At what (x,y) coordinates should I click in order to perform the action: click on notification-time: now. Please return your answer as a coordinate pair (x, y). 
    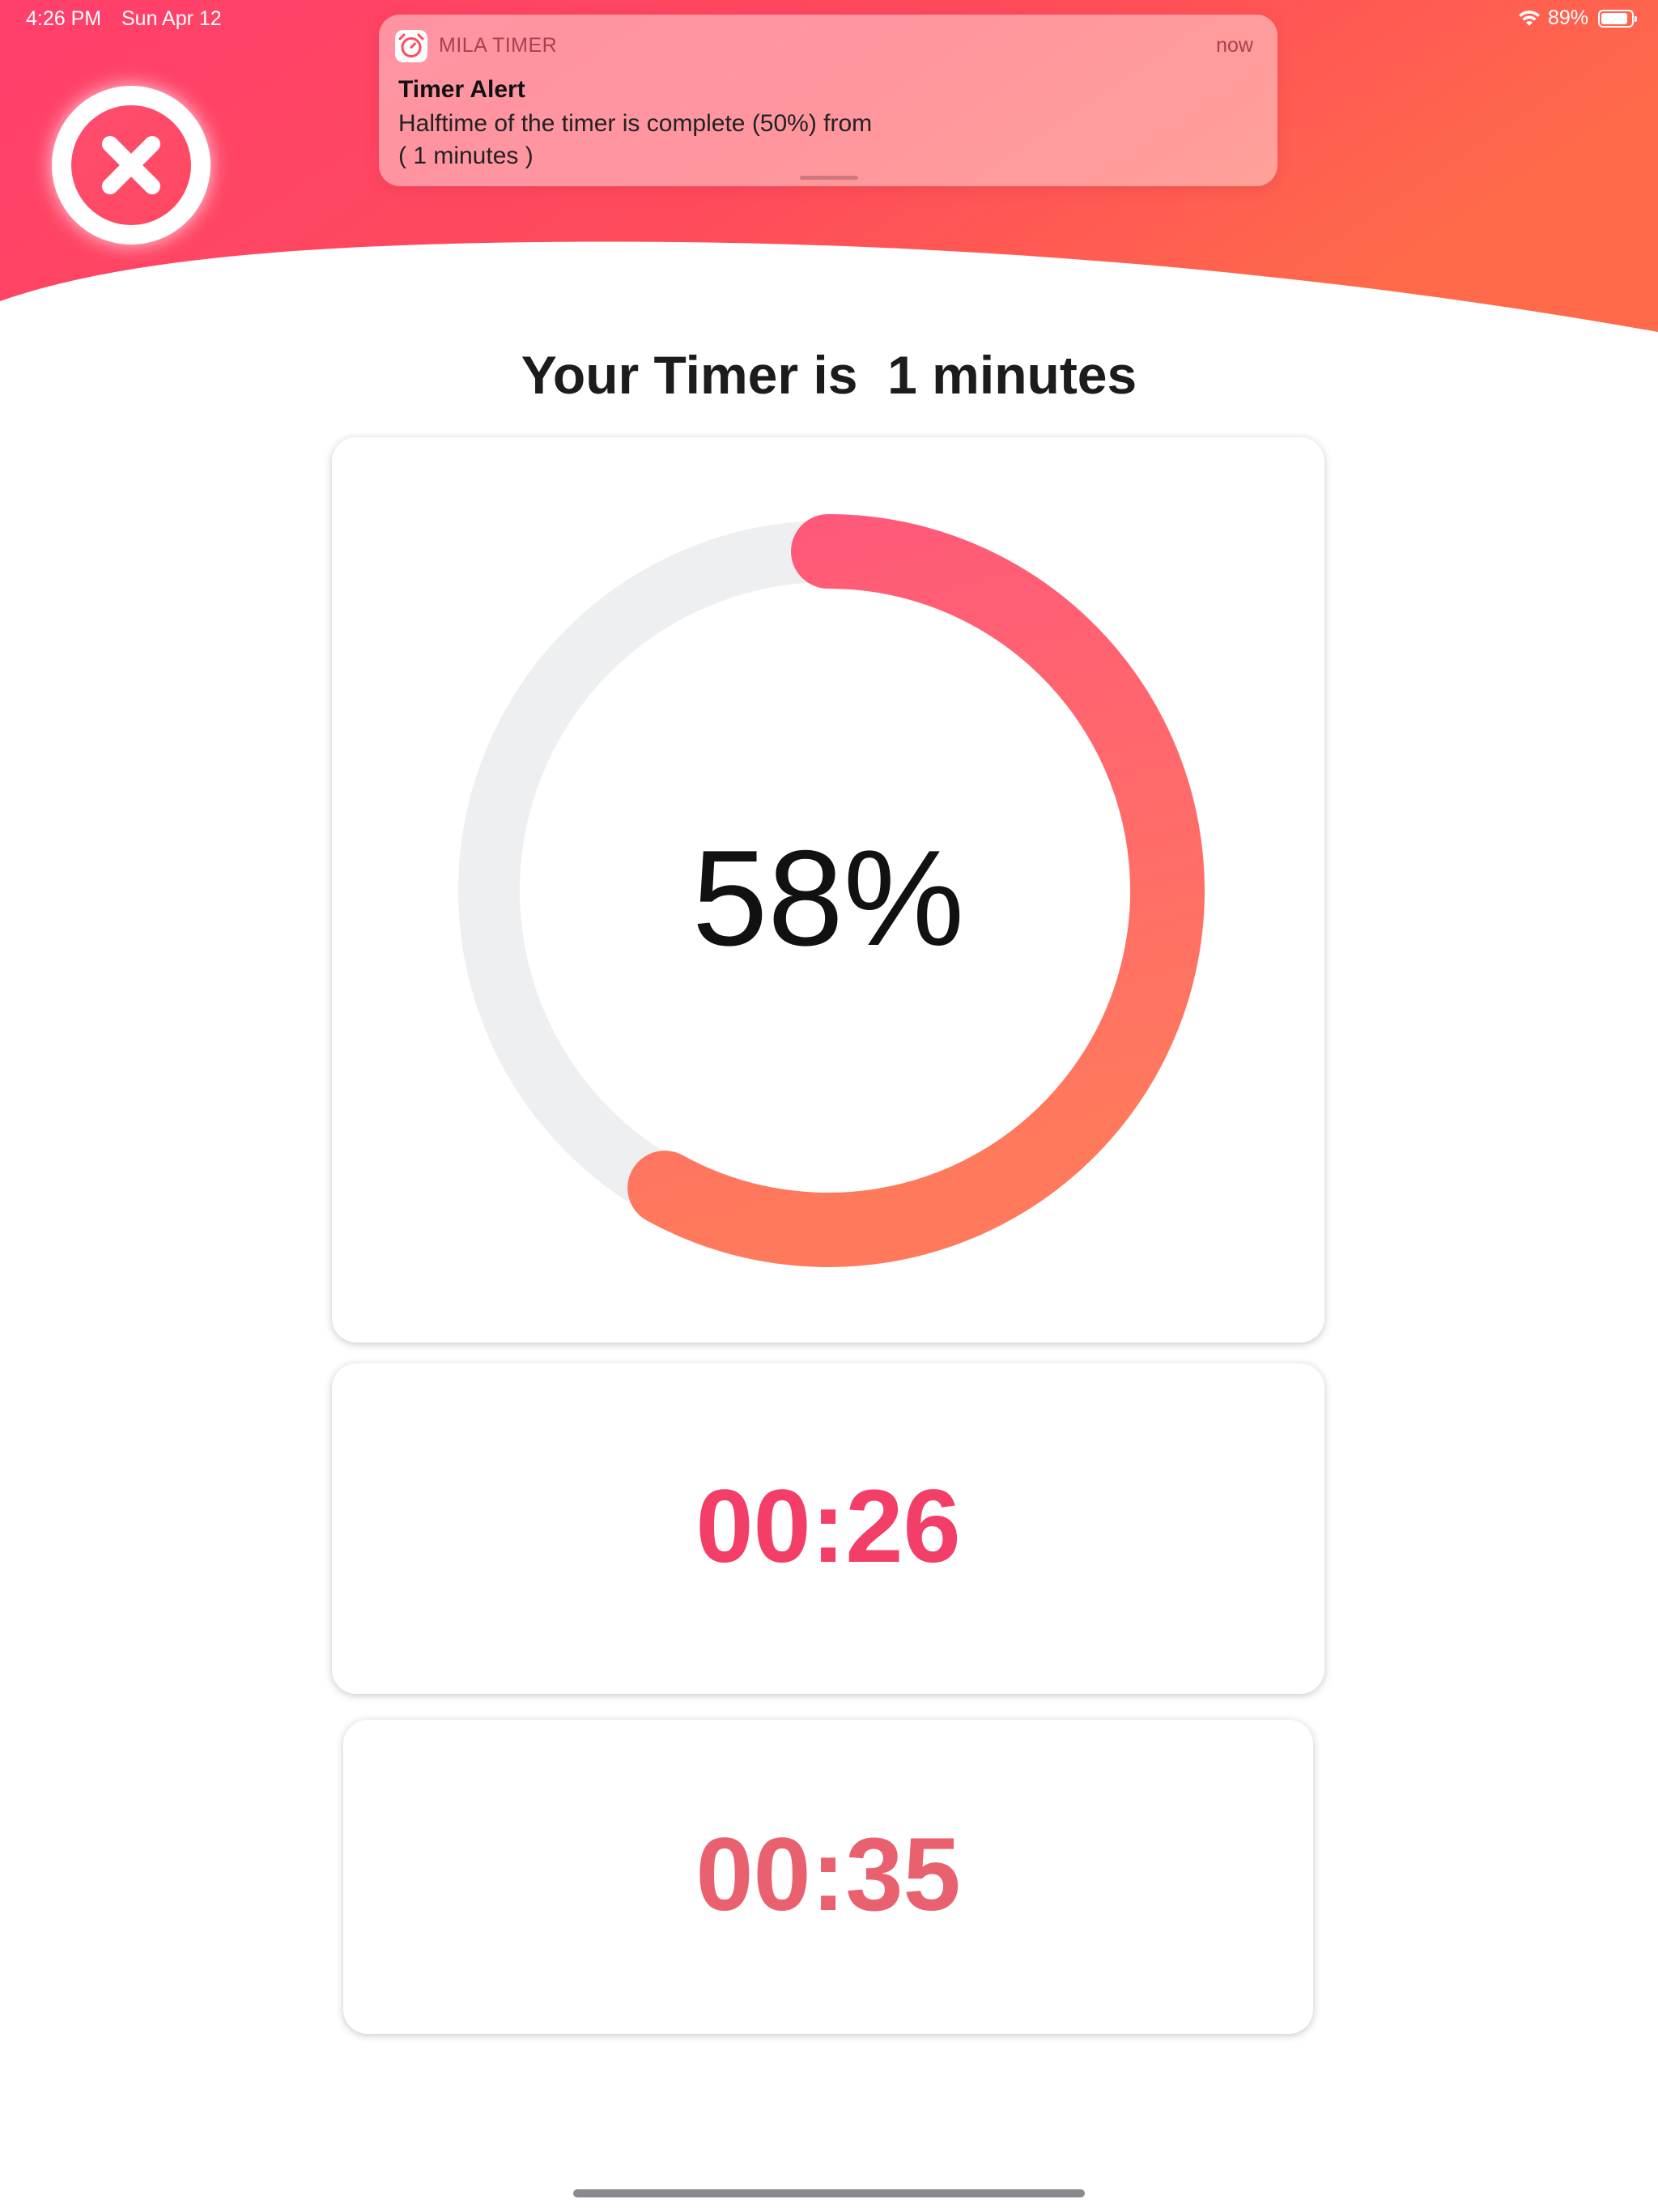
    Looking at the image, I should click on (1234, 46).